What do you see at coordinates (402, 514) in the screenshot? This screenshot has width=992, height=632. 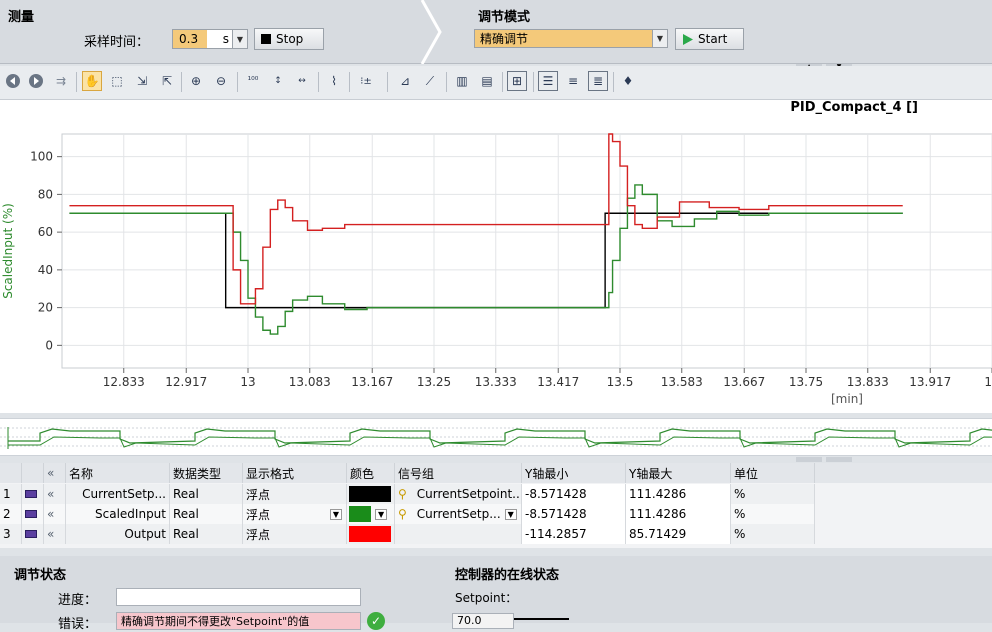 I see `link-icon: ⚲` at bounding box center [402, 514].